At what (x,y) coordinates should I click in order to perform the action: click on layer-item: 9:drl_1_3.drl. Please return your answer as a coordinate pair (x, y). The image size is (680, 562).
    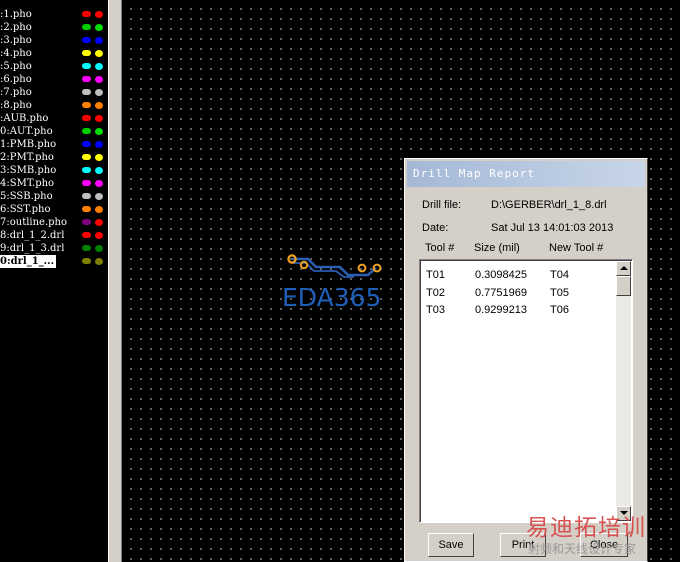
    Looking at the image, I should click on (54, 248).